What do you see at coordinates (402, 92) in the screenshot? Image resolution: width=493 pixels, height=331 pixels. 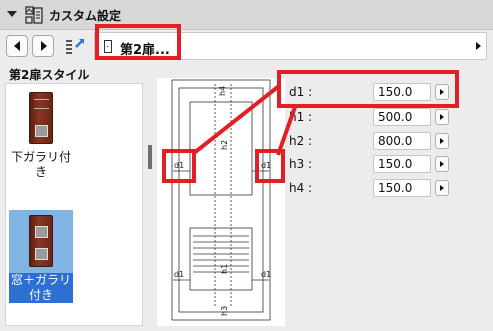 I see `param-input-d1` at bounding box center [402, 92].